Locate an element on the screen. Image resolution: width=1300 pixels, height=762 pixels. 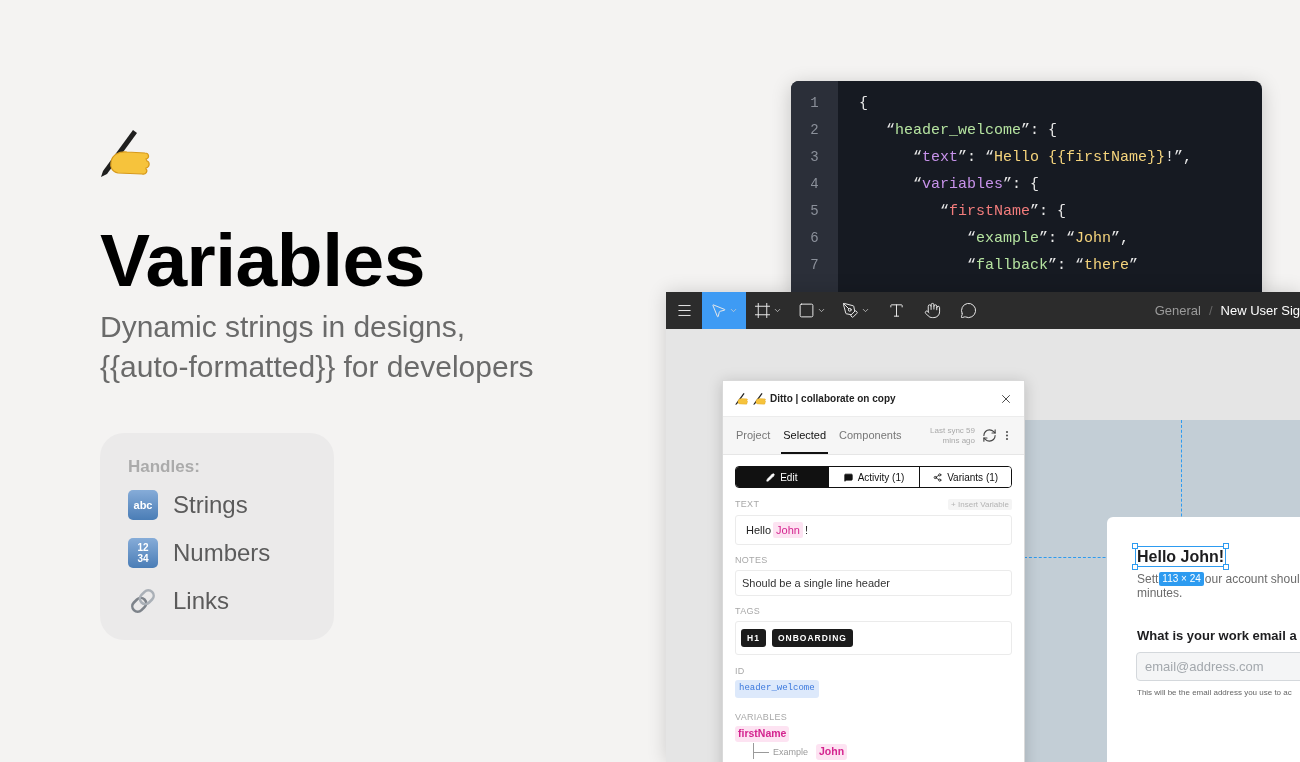
section-label: TEXT is located at coordinates (747, 504).